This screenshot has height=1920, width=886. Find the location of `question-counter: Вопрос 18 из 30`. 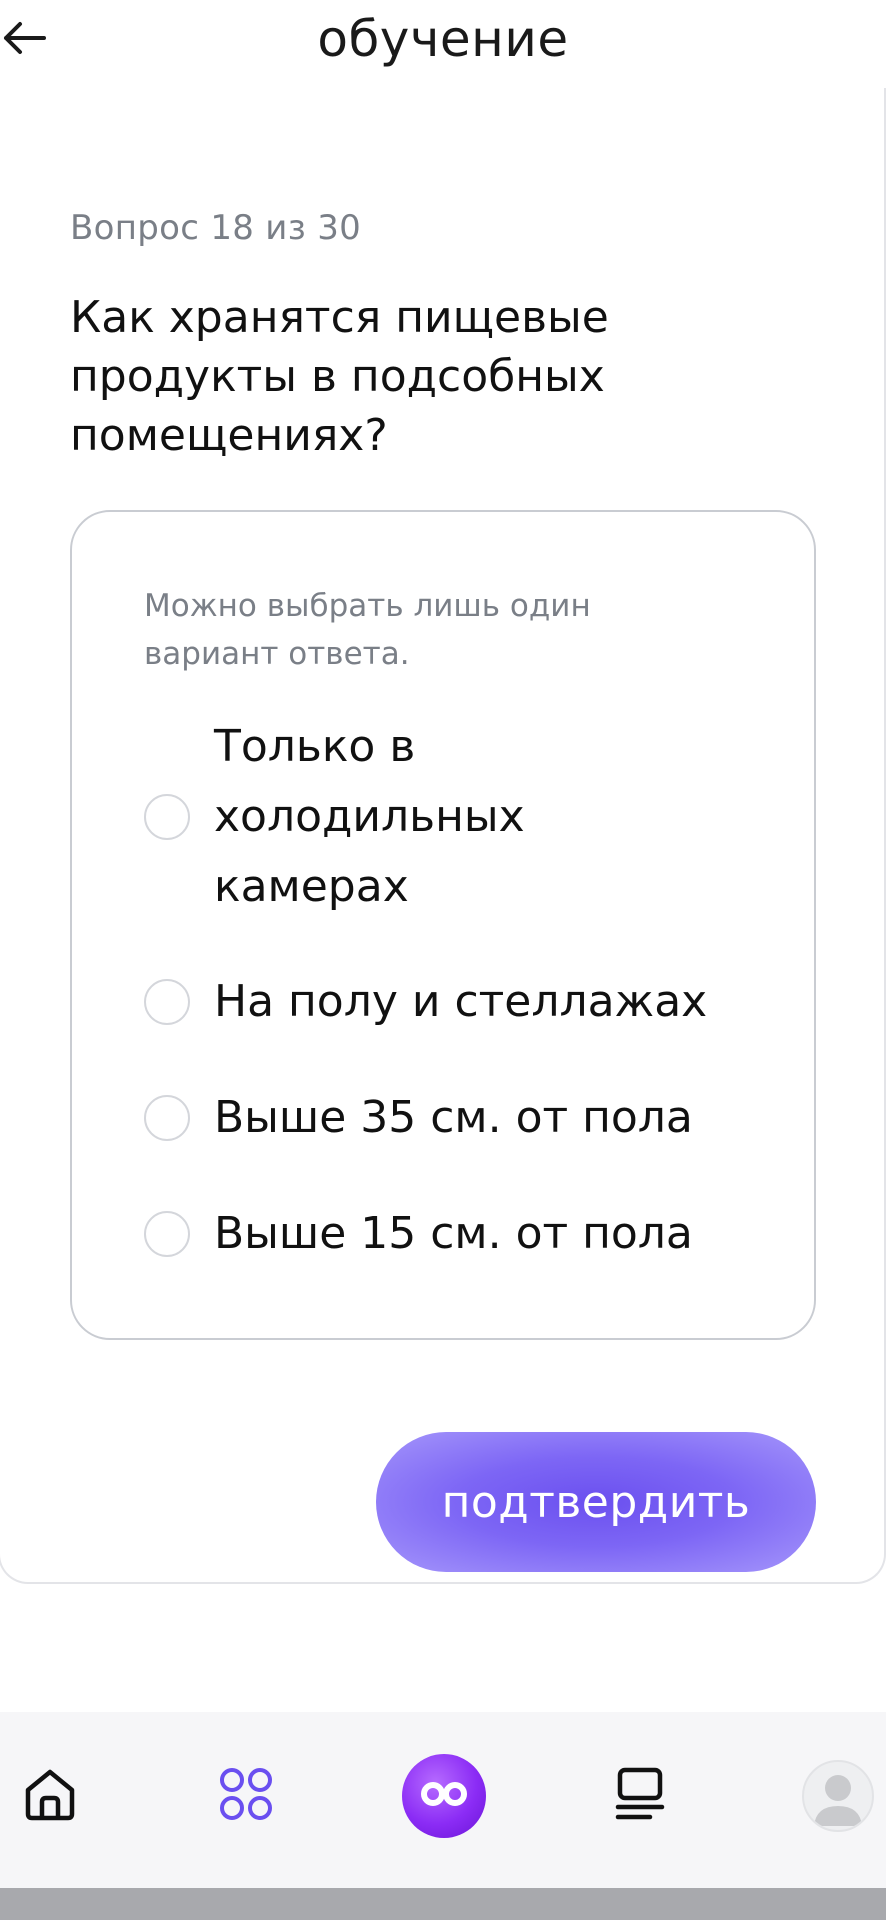

question-counter: Вопрос 18 из 30 is located at coordinates (216, 228).